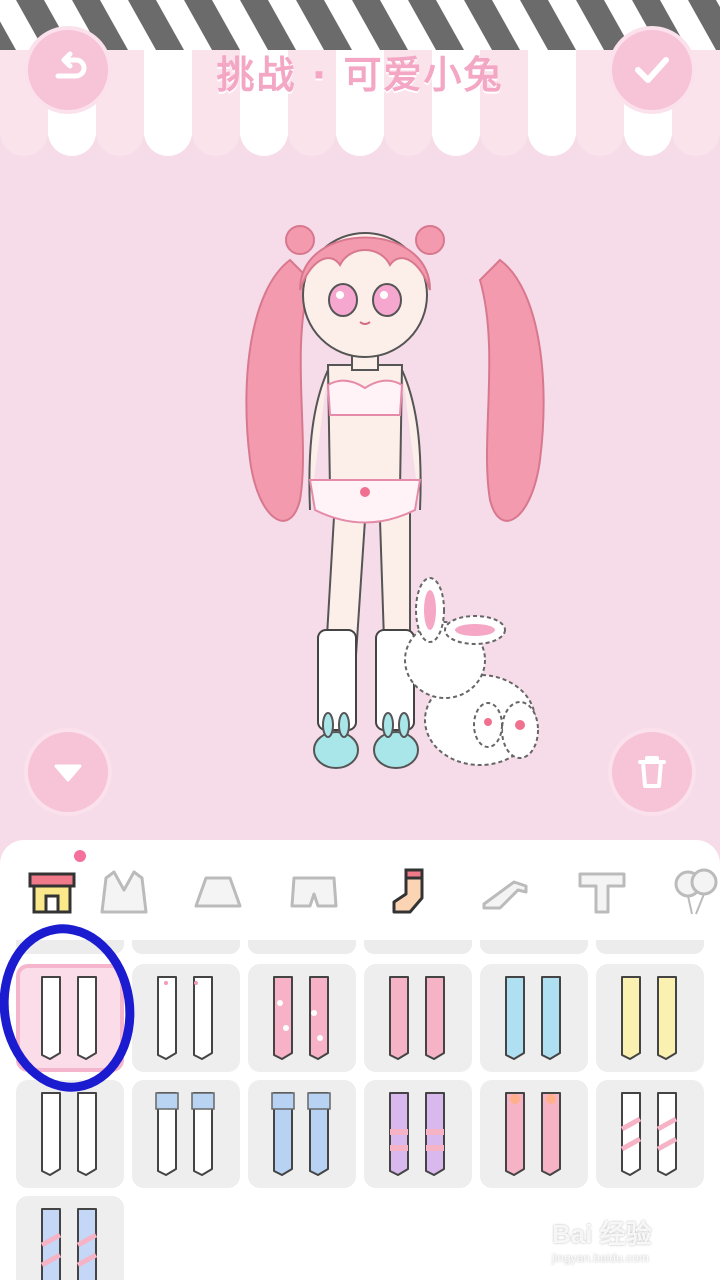 The image size is (720, 1280). Describe the element at coordinates (600, 1258) in the screenshot. I see `watermark-url: jingyan.baidu.com` at that location.